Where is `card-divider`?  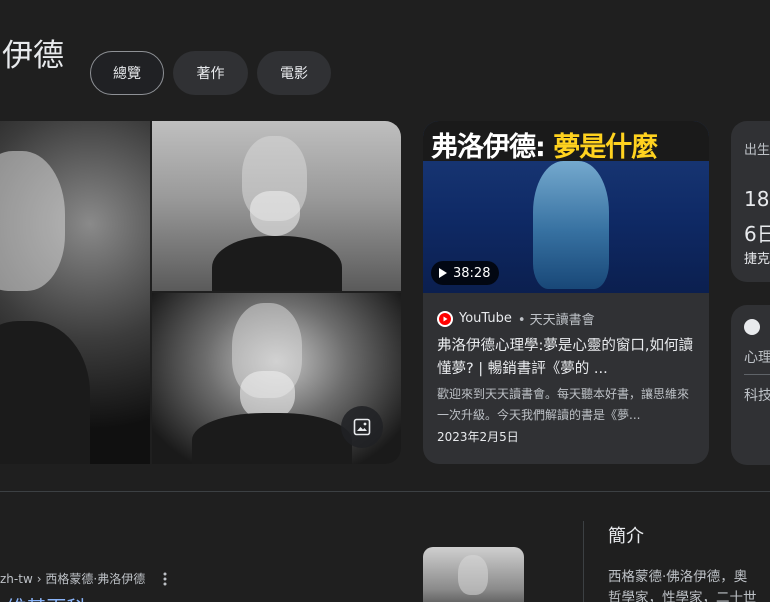
card-divider is located at coordinates (757, 374).